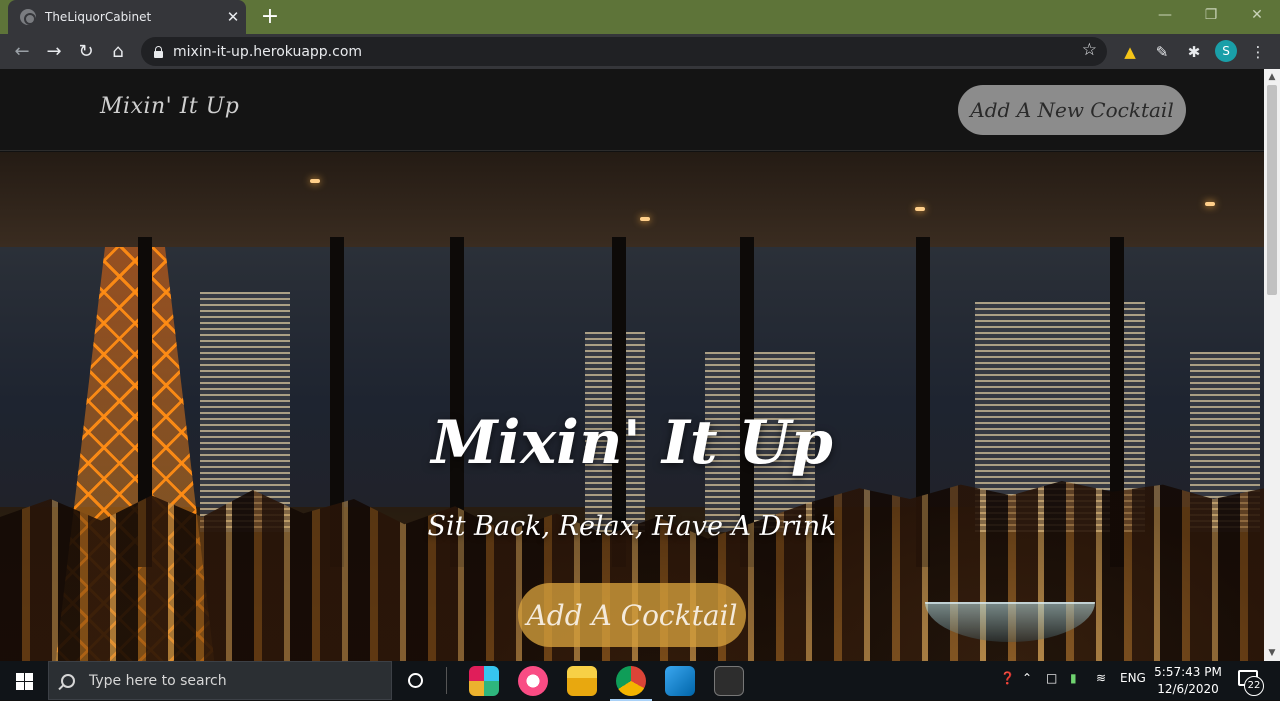 The height and width of the screenshot is (701, 1280). What do you see at coordinates (632, 443) in the screenshot?
I see `hero-title: Mixin' It Up` at bounding box center [632, 443].